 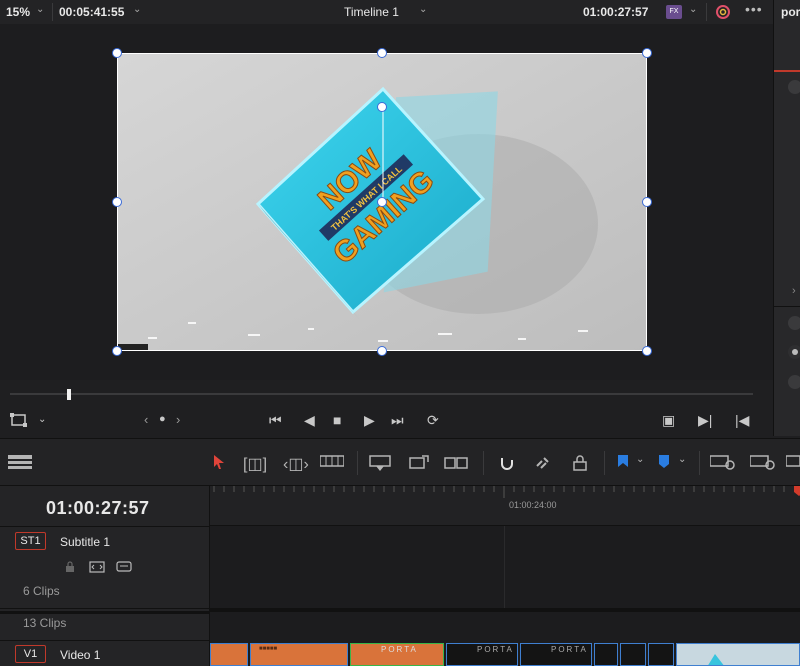 I want to click on next-keyframe-icon: ›, so click(x=178, y=419).